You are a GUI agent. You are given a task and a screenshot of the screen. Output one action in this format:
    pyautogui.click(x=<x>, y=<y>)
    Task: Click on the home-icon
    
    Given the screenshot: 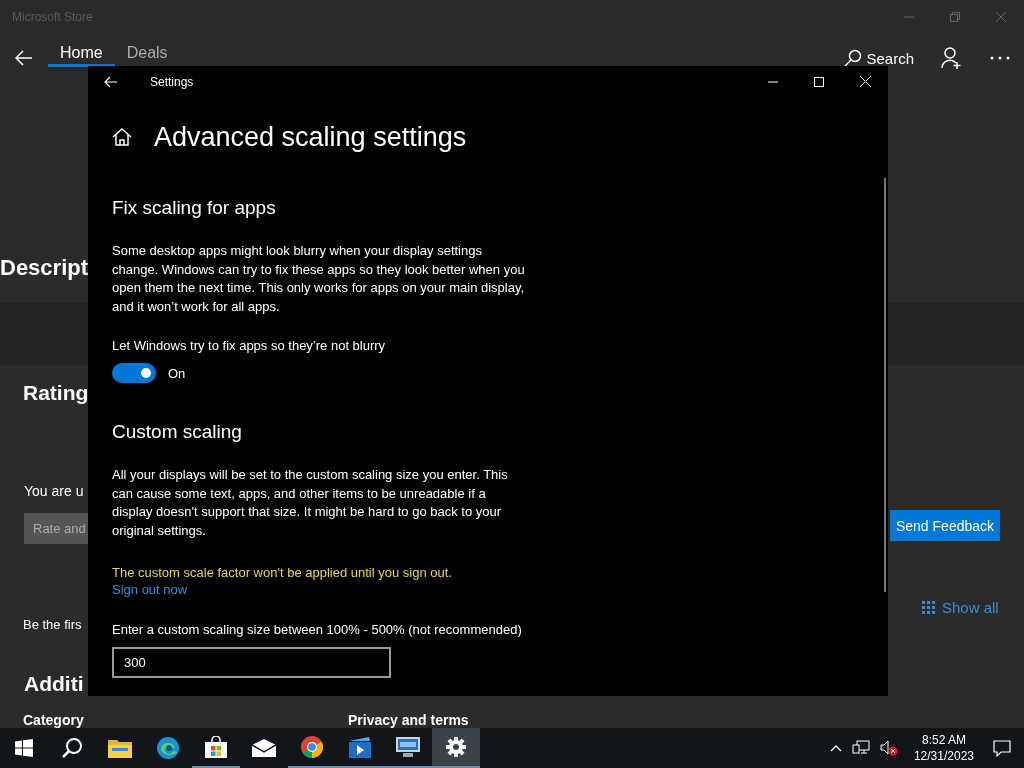 What is the action you would take?
    pyautogui.click(x=122, y=137)
    